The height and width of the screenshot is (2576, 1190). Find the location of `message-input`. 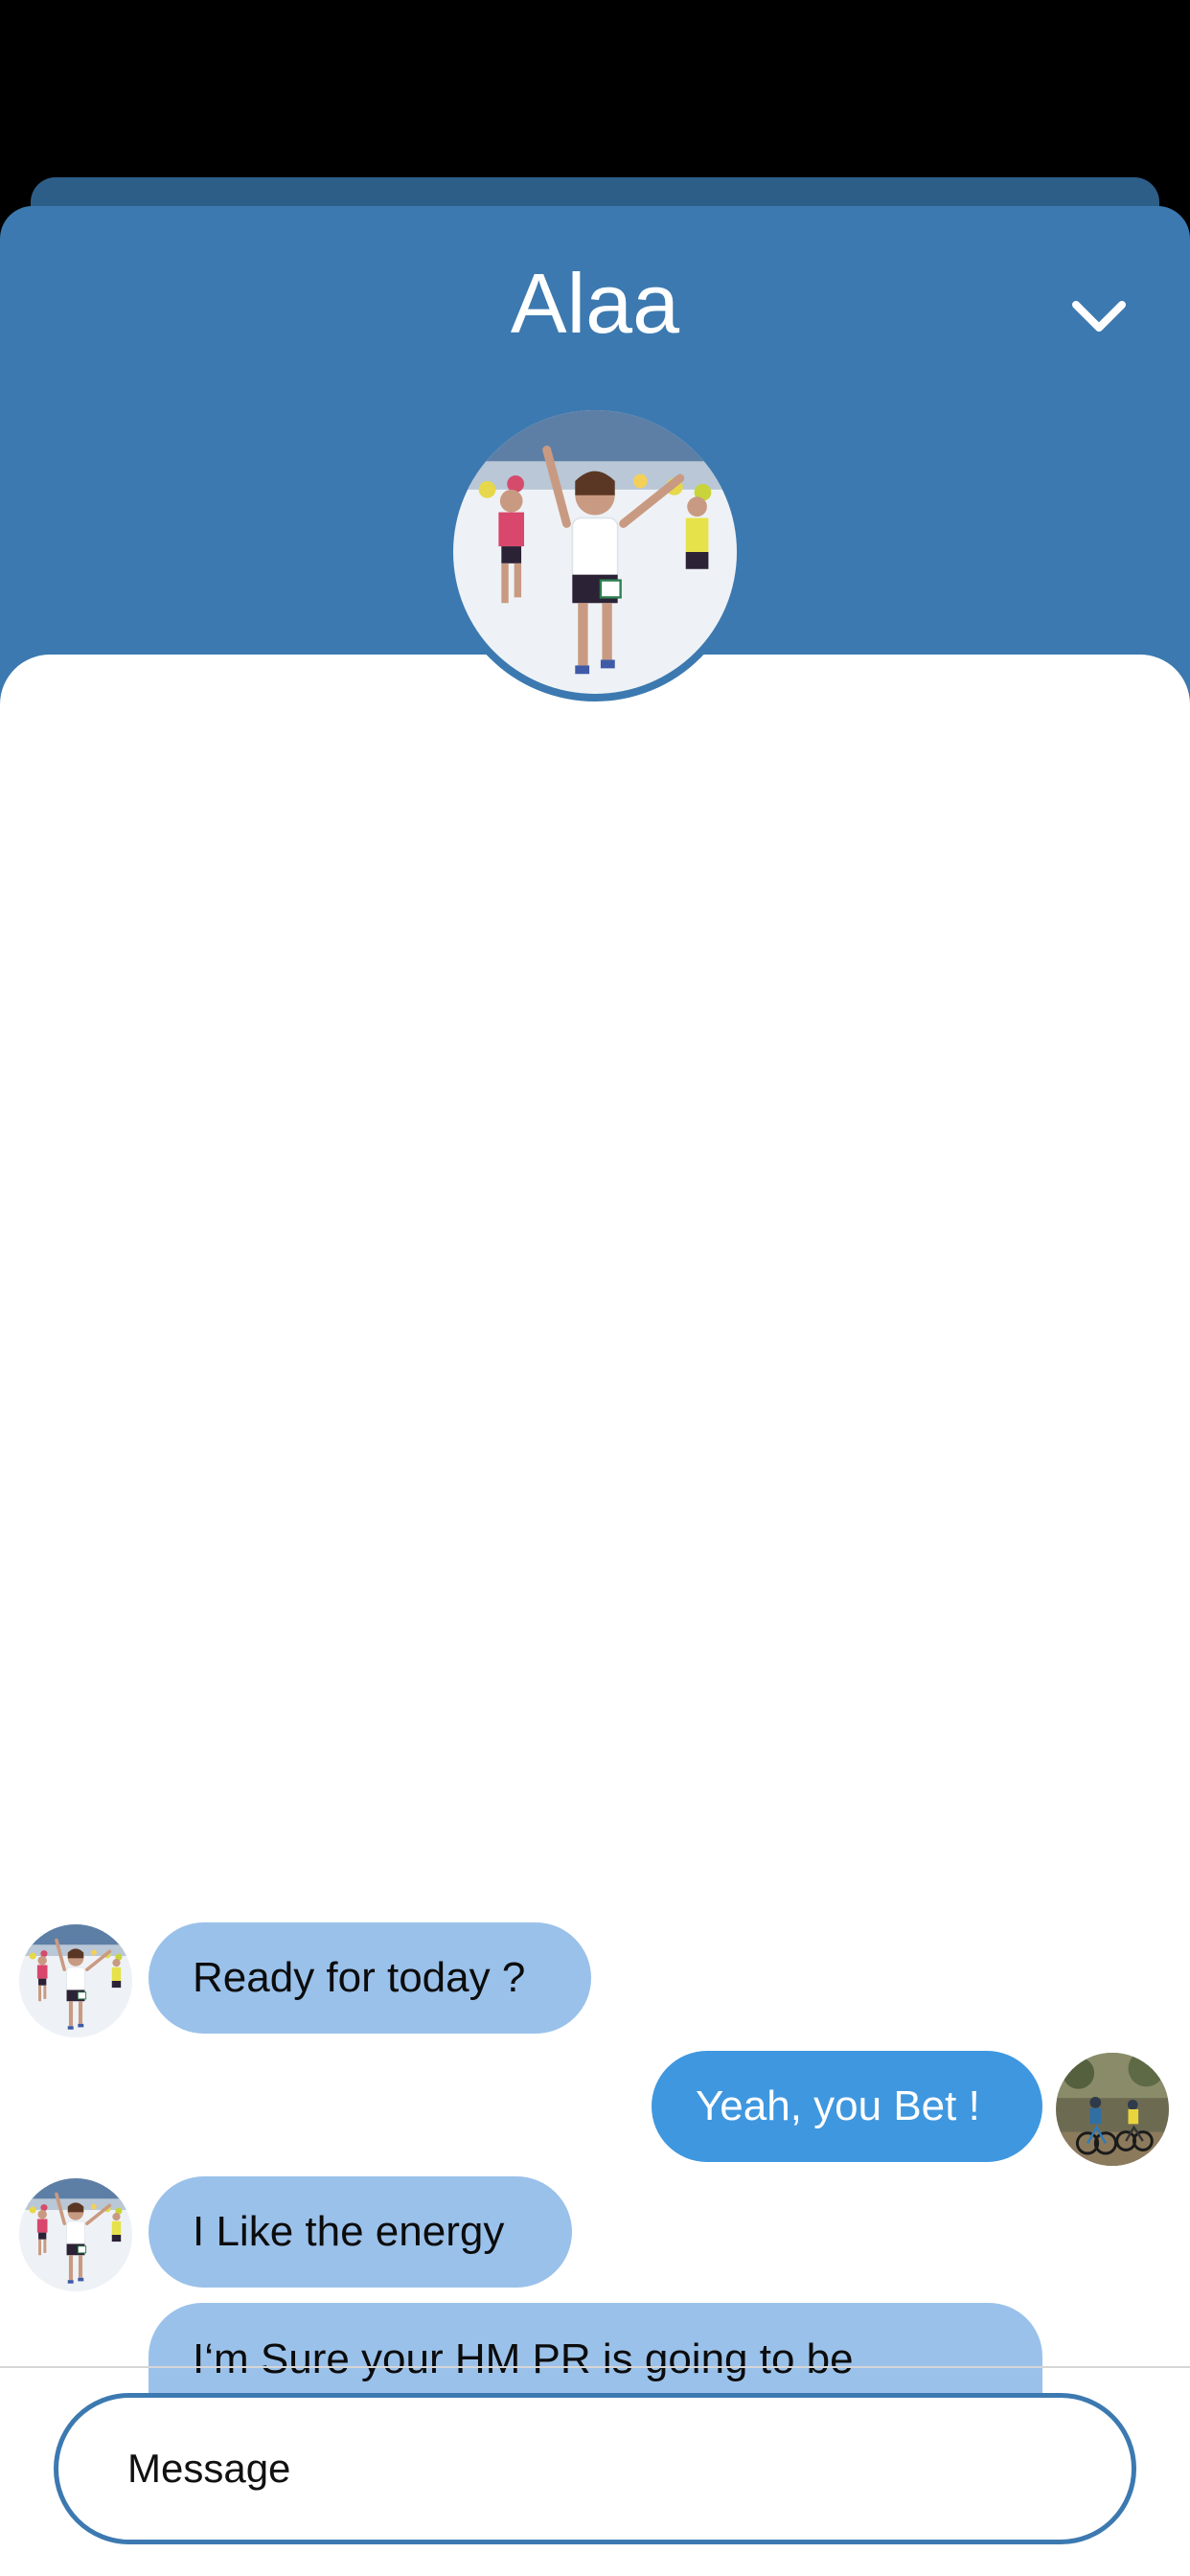

message-input is located at coordinates (629, 2469).